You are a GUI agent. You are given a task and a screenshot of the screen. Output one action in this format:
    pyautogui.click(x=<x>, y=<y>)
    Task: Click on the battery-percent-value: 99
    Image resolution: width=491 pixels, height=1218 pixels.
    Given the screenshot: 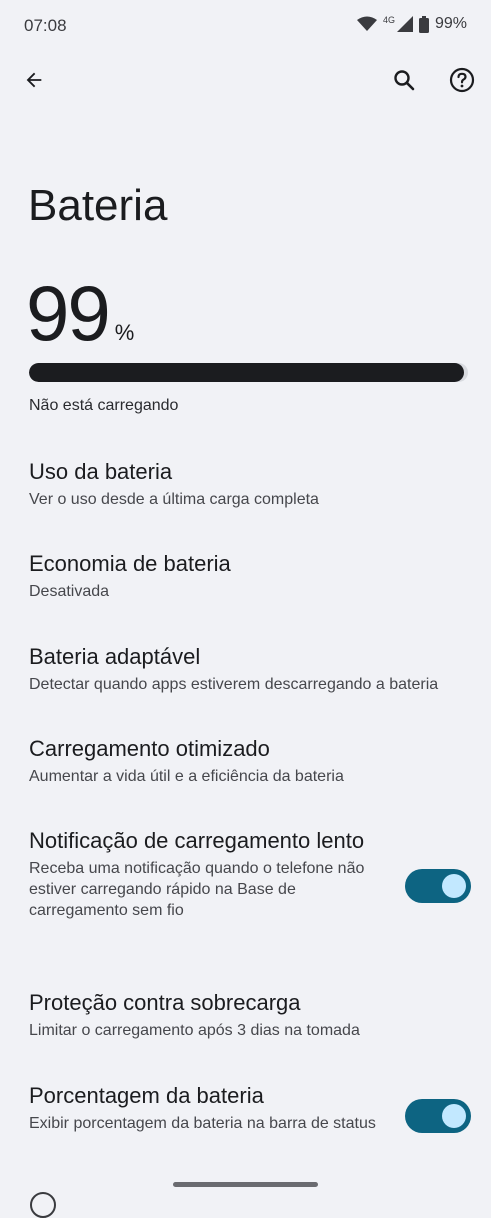 What is the action you would take?
    pyautogui.click(x=68, y=313)
    